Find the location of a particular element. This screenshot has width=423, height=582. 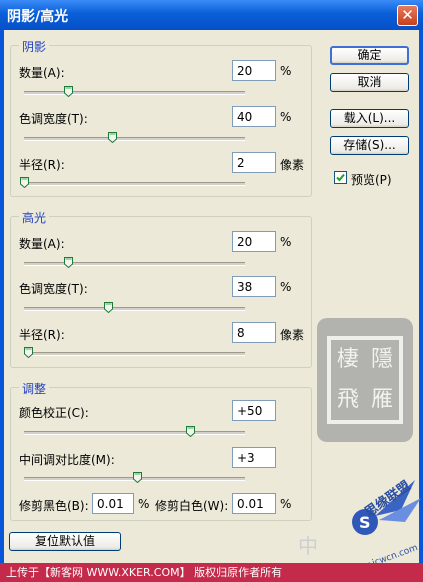

window-title: 阴影/高光 is located at coordinates (38, 17).